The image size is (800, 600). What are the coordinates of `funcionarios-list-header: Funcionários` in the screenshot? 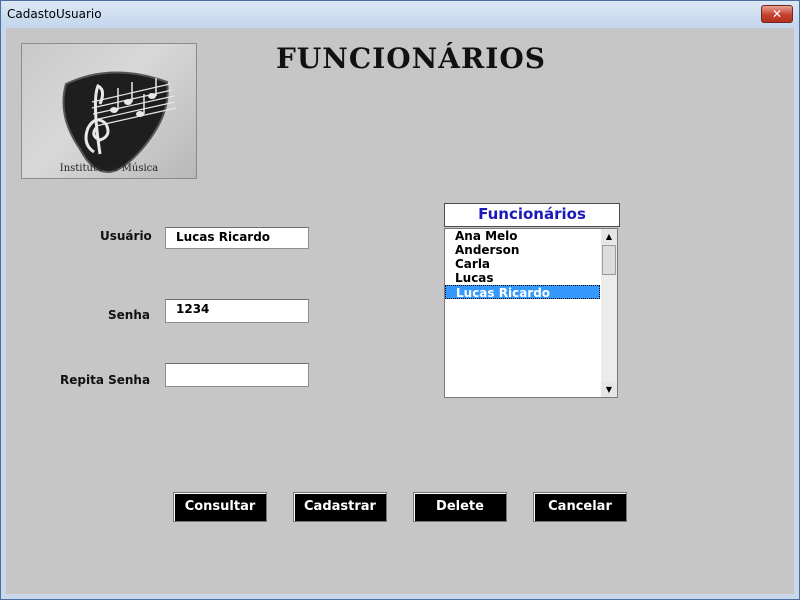 It's located at (532, 215).